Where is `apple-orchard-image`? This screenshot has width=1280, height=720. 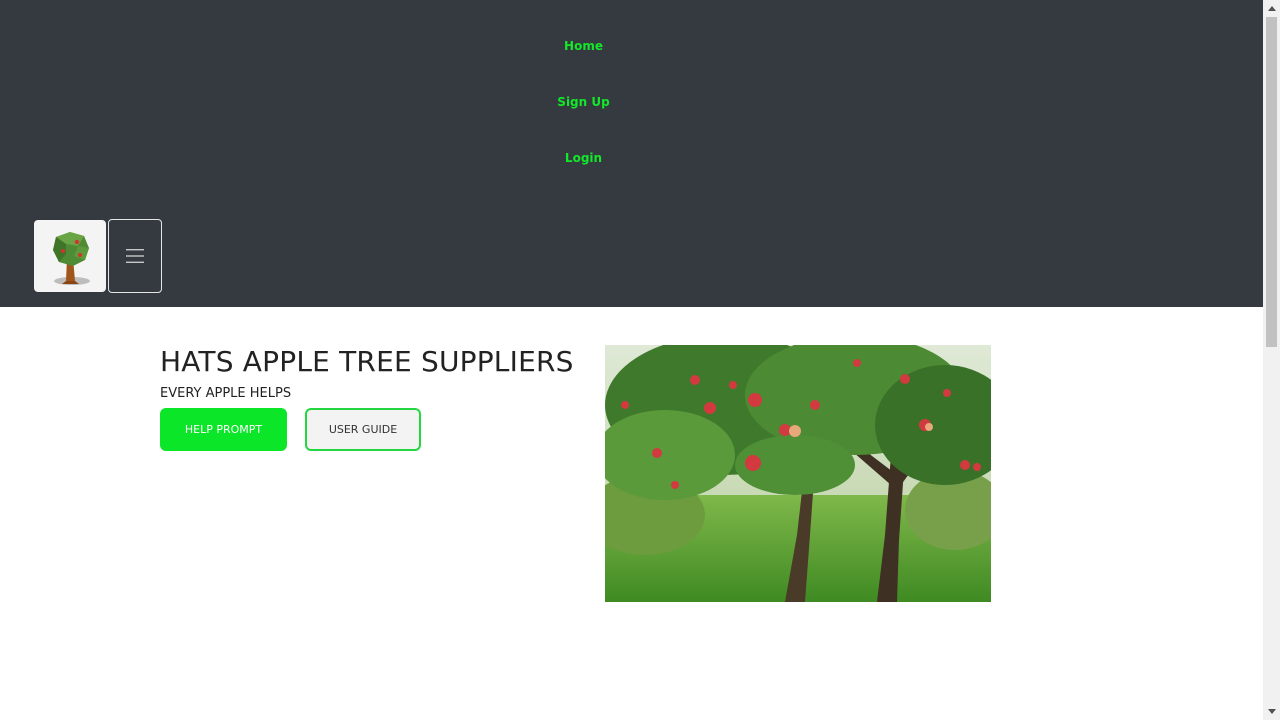 apple-orchard-image is located at coordinates (798, 473).